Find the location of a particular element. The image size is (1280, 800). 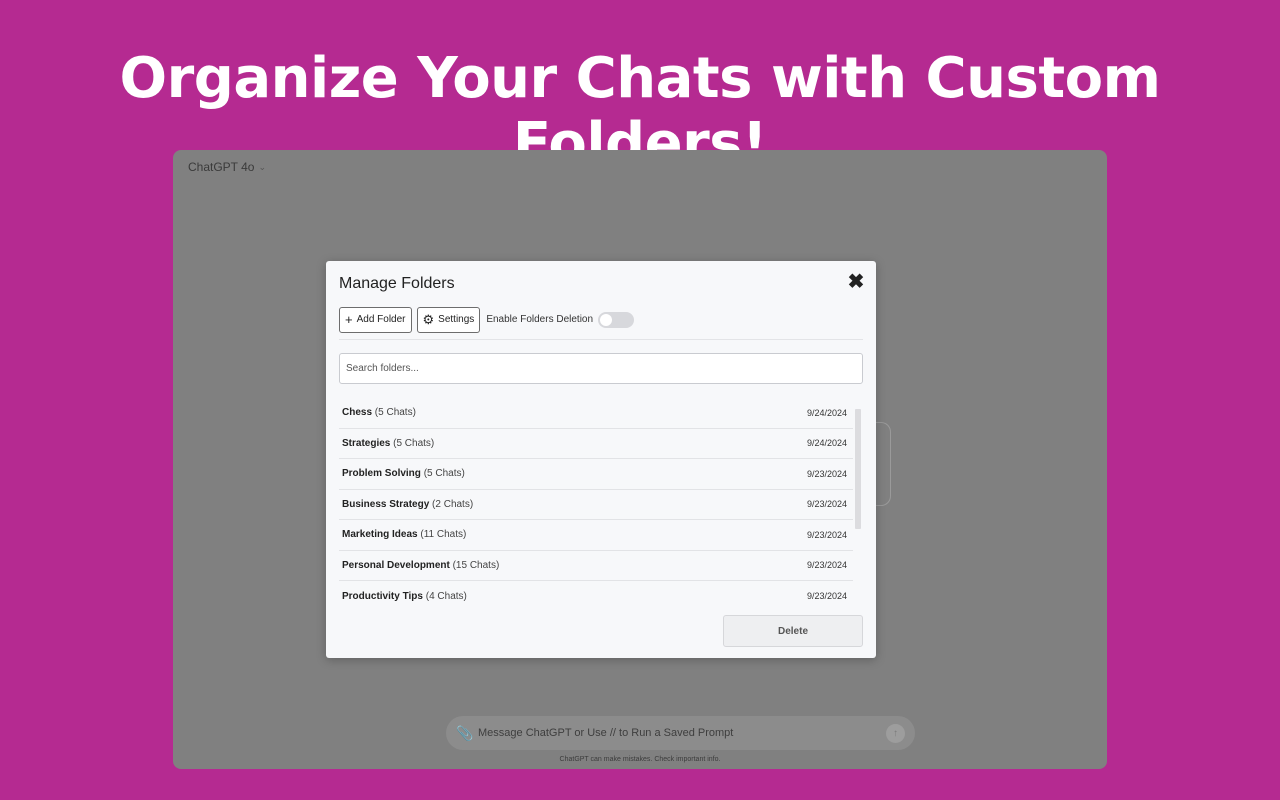

folder-row: Problem Solving (5 Chats) 9/23/2024 is located at coordinates (596, 474).